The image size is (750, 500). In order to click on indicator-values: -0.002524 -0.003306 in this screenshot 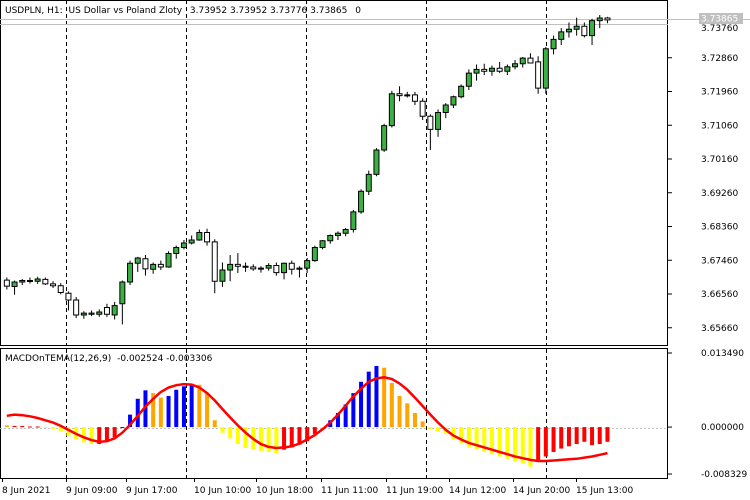, I will do `click(165, 359)`.